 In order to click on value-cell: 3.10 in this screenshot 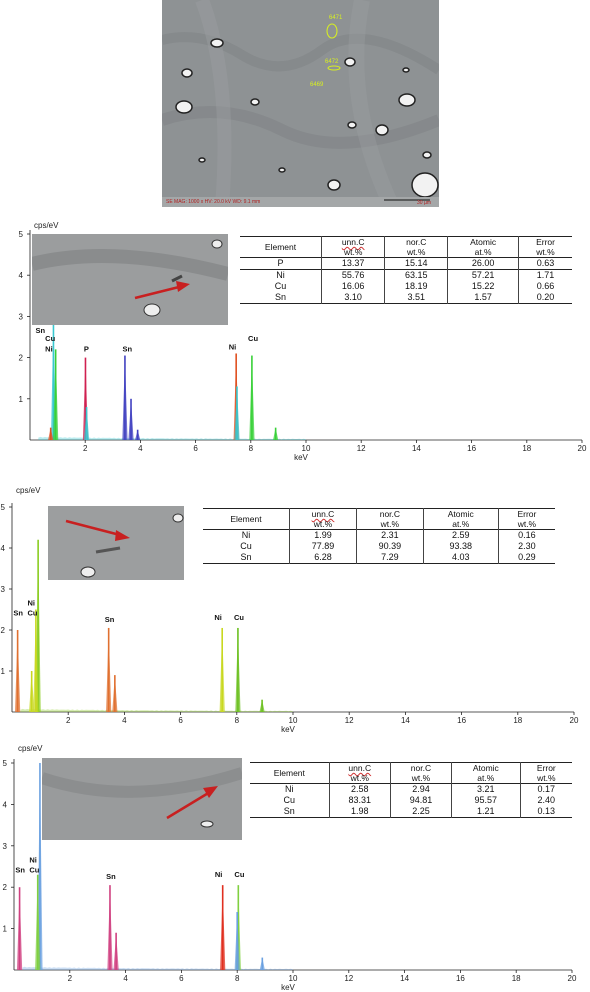, I will do `click(353, 298)`.